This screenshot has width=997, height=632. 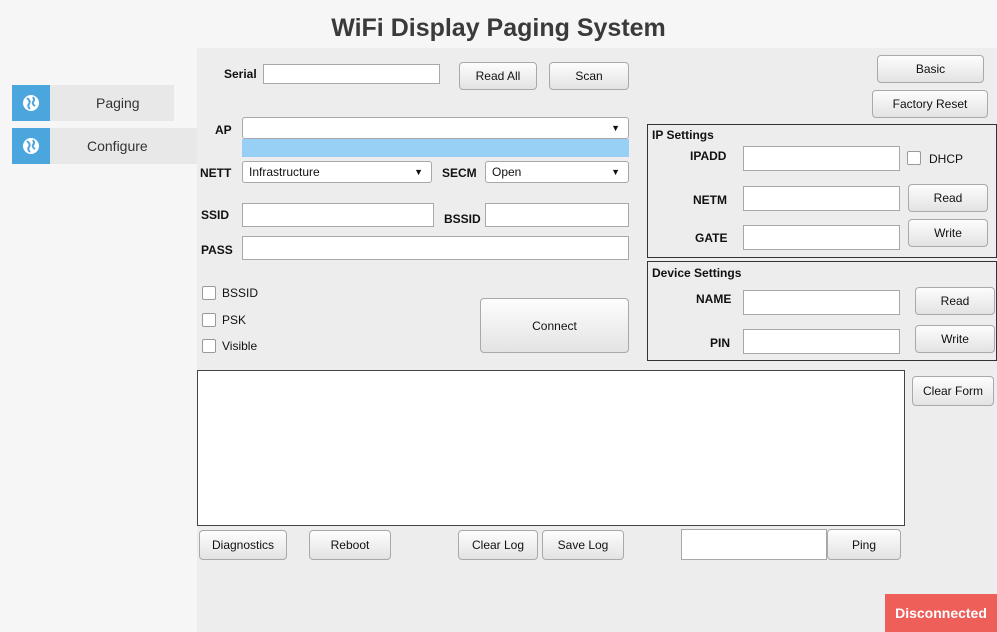 What do you see at coordinates (118, 103) in the screenshot?
I see `sidebar-item-label: Paging` at bounding box center [118, 103].